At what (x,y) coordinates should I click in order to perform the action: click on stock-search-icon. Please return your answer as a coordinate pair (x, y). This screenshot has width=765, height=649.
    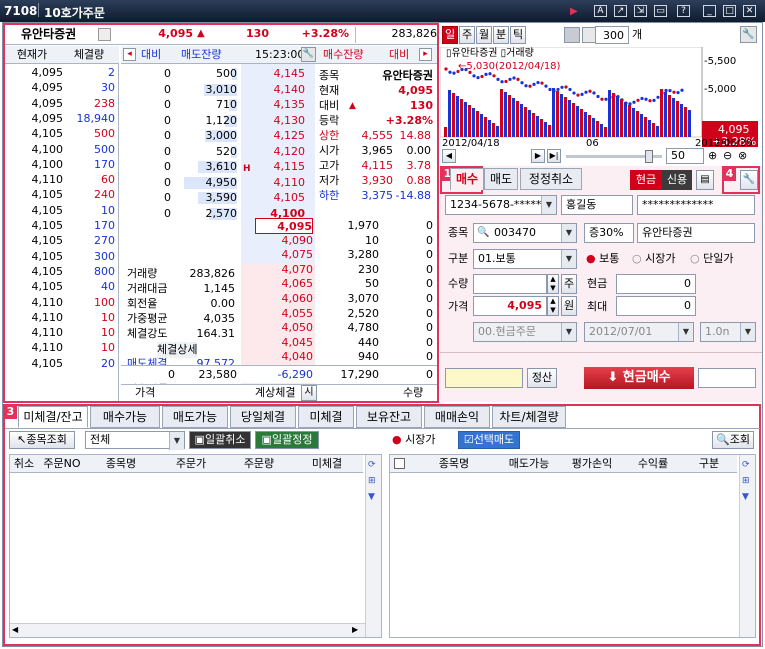
    Looking at the image, I should click on (104, 34).